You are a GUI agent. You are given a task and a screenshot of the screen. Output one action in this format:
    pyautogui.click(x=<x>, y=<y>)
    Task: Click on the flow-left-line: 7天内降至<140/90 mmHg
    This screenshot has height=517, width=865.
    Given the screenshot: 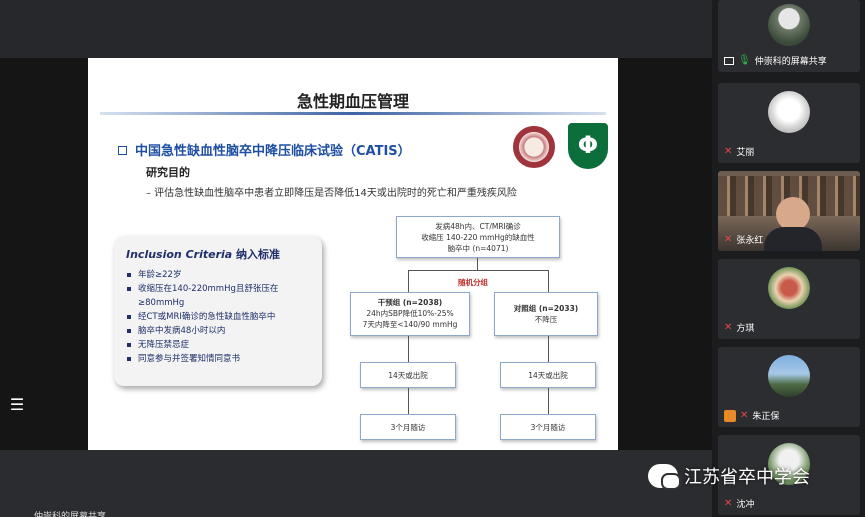 What is the action you would take?
    pyautogui.click(x=410, y=324)
    